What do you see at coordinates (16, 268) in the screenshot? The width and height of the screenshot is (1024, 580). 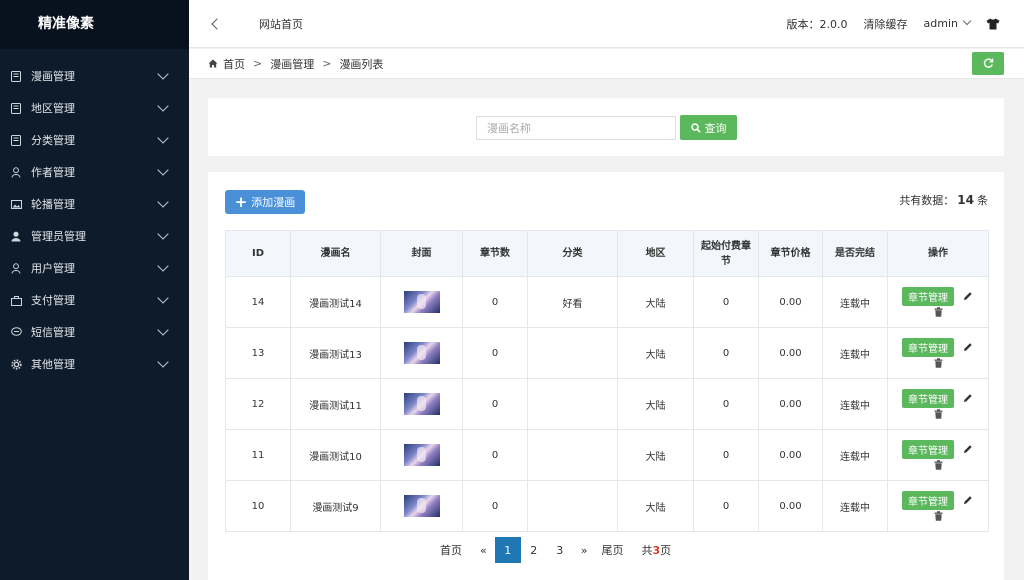 I see `user-outline-icon` at bounding box center [16, 268].